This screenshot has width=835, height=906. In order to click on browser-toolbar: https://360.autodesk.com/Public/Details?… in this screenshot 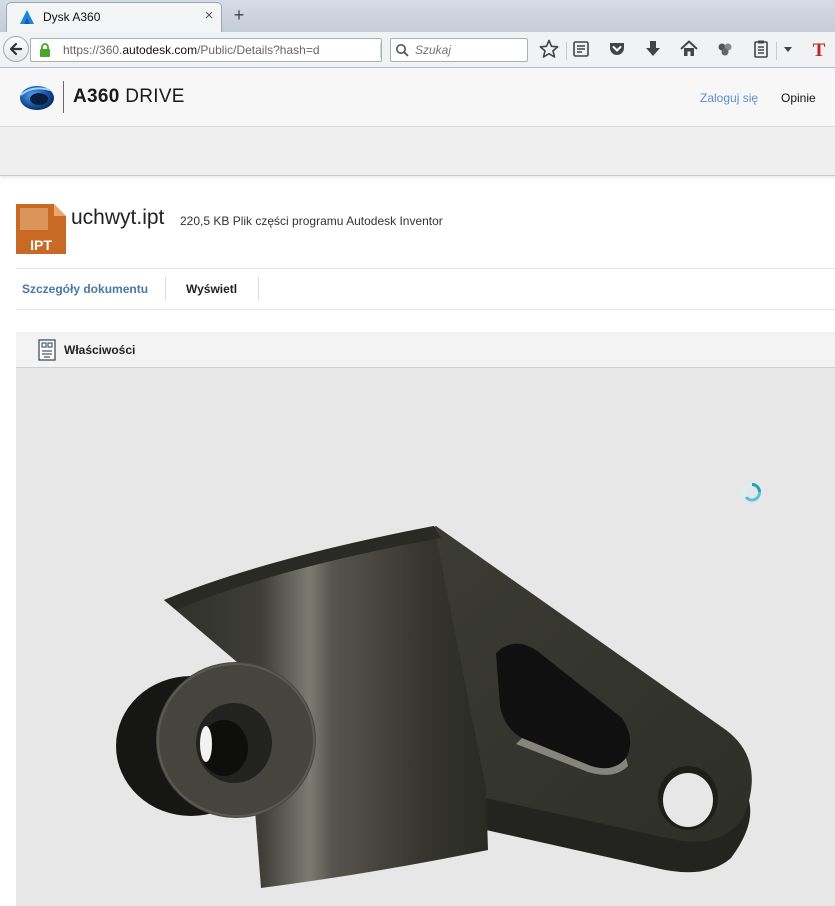, I will do `click(417, 50)`.